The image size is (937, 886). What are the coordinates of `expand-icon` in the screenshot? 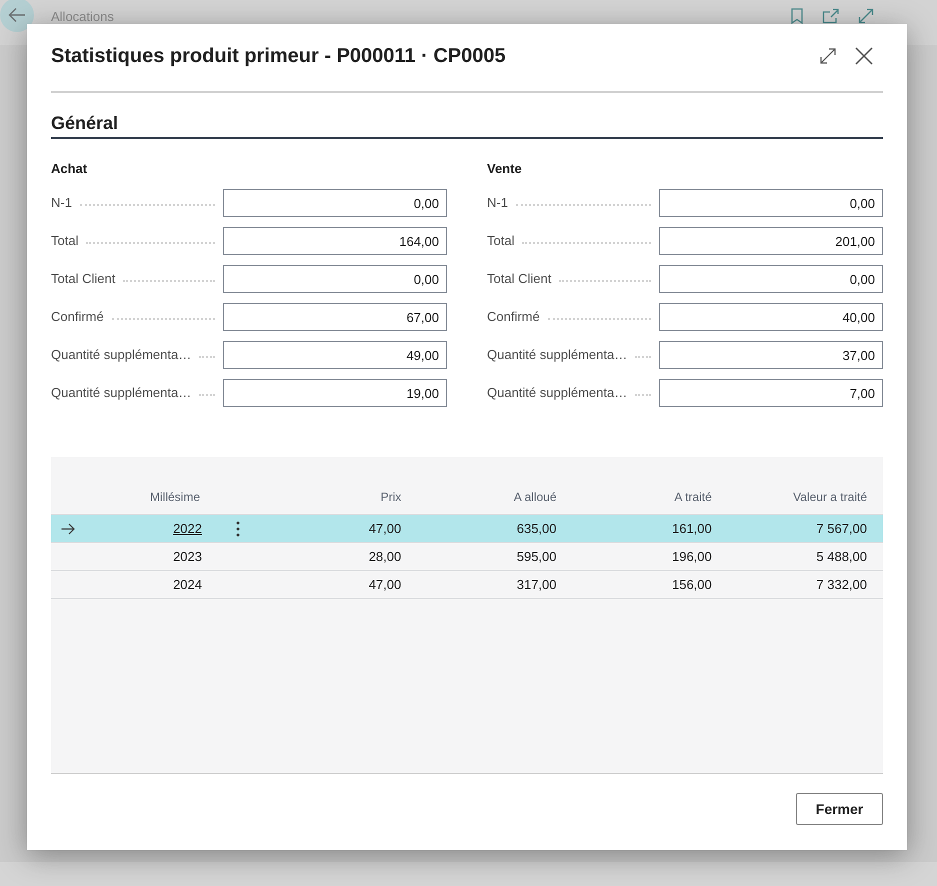 It's located at (828, 56).